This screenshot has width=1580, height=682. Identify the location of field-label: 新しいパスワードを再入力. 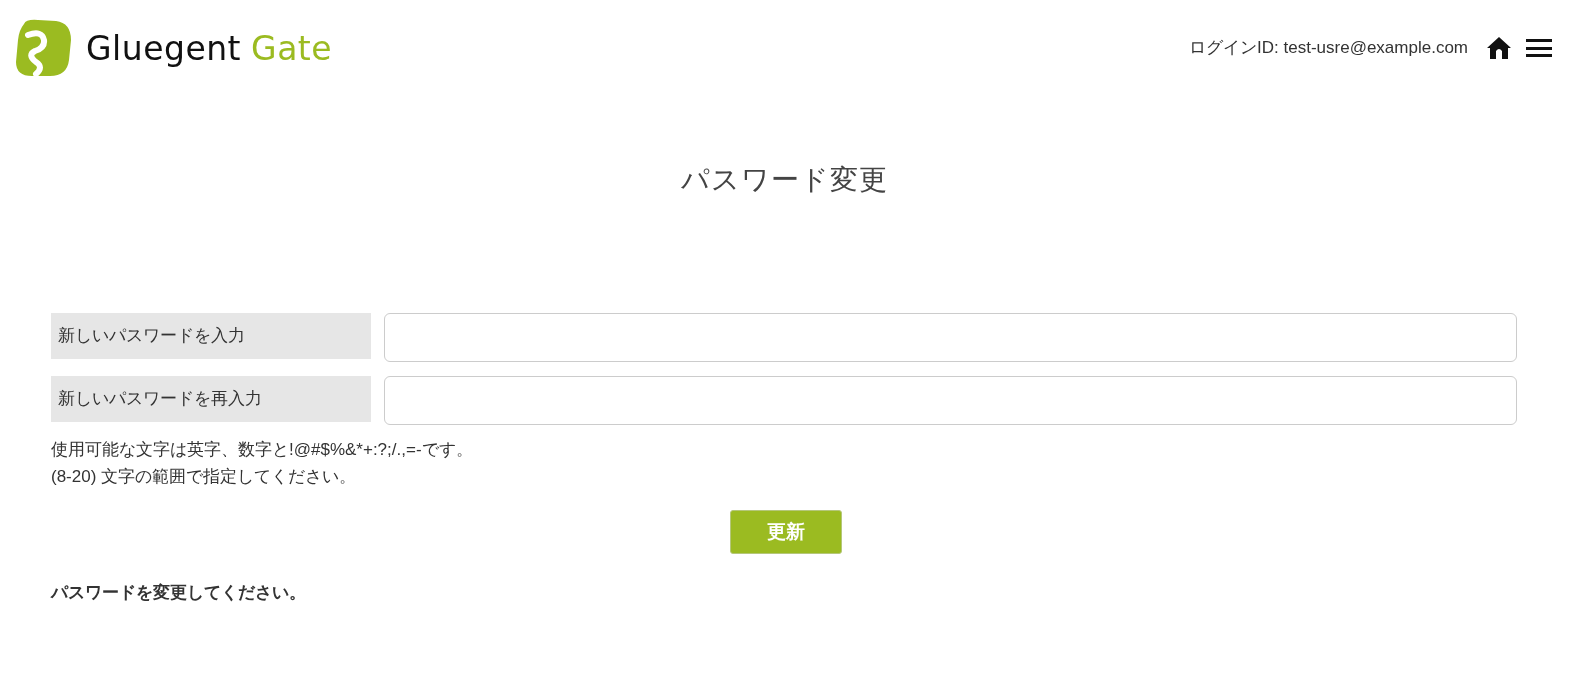
(211, 399).